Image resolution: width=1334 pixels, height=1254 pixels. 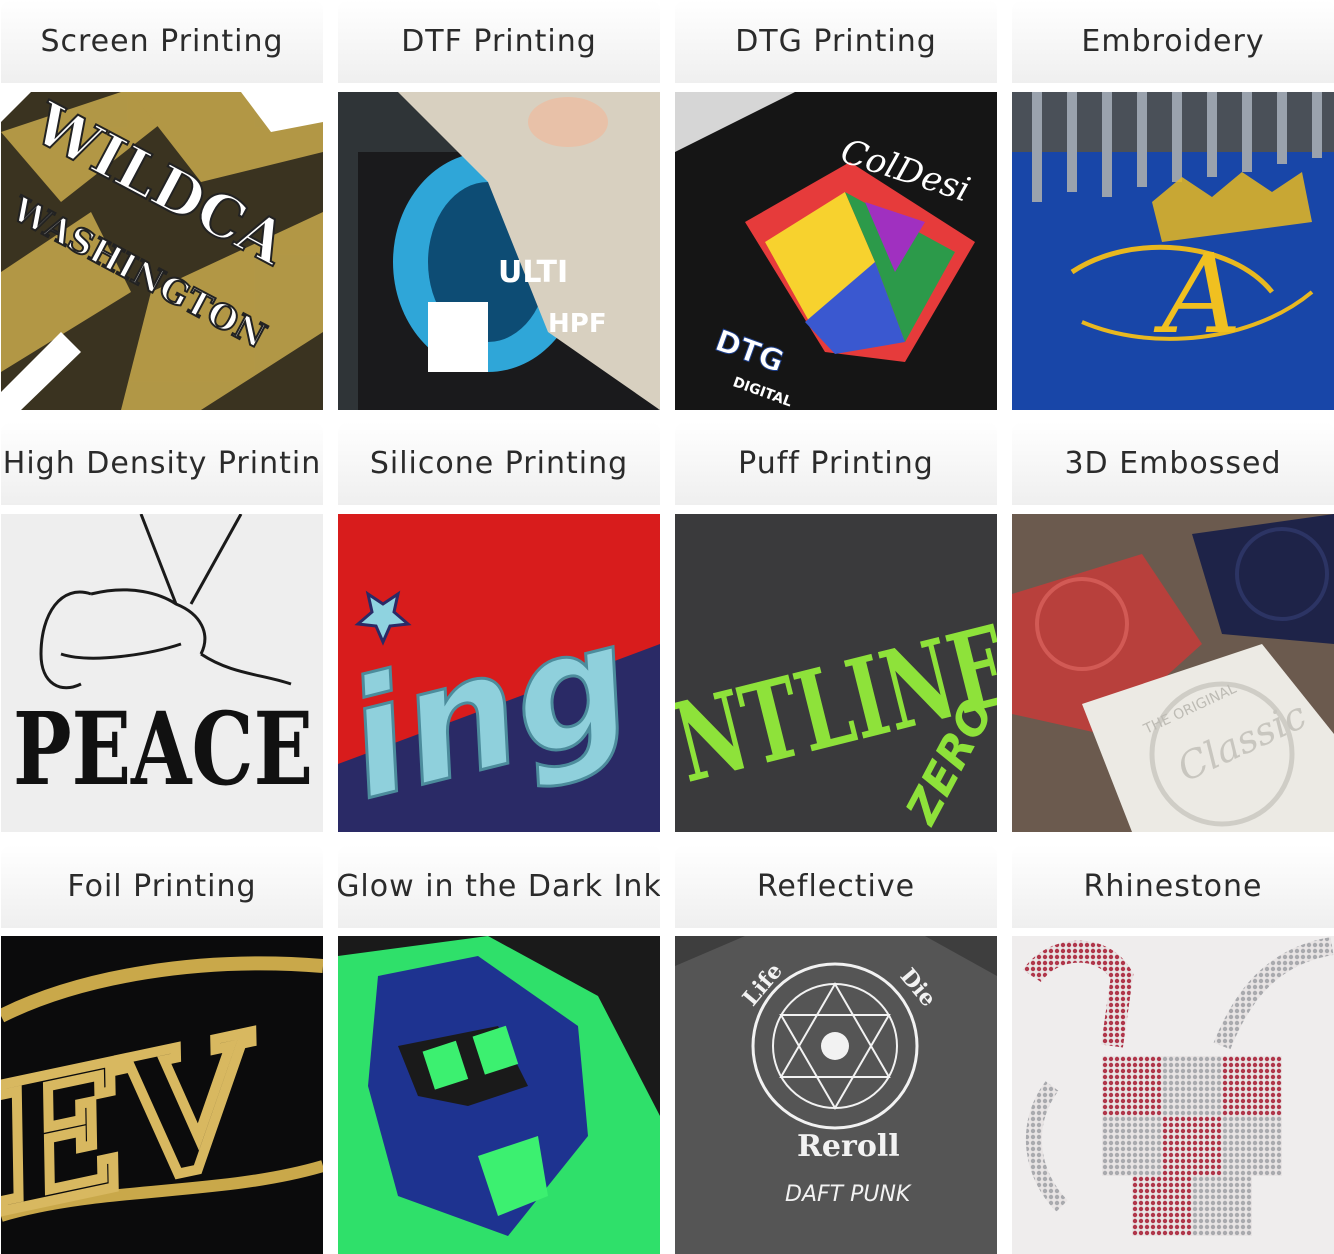 What do you see at coordinates (836, 886) in the screenshot?
I see `tile-label: Reflective` at bounding box center [836, 886].